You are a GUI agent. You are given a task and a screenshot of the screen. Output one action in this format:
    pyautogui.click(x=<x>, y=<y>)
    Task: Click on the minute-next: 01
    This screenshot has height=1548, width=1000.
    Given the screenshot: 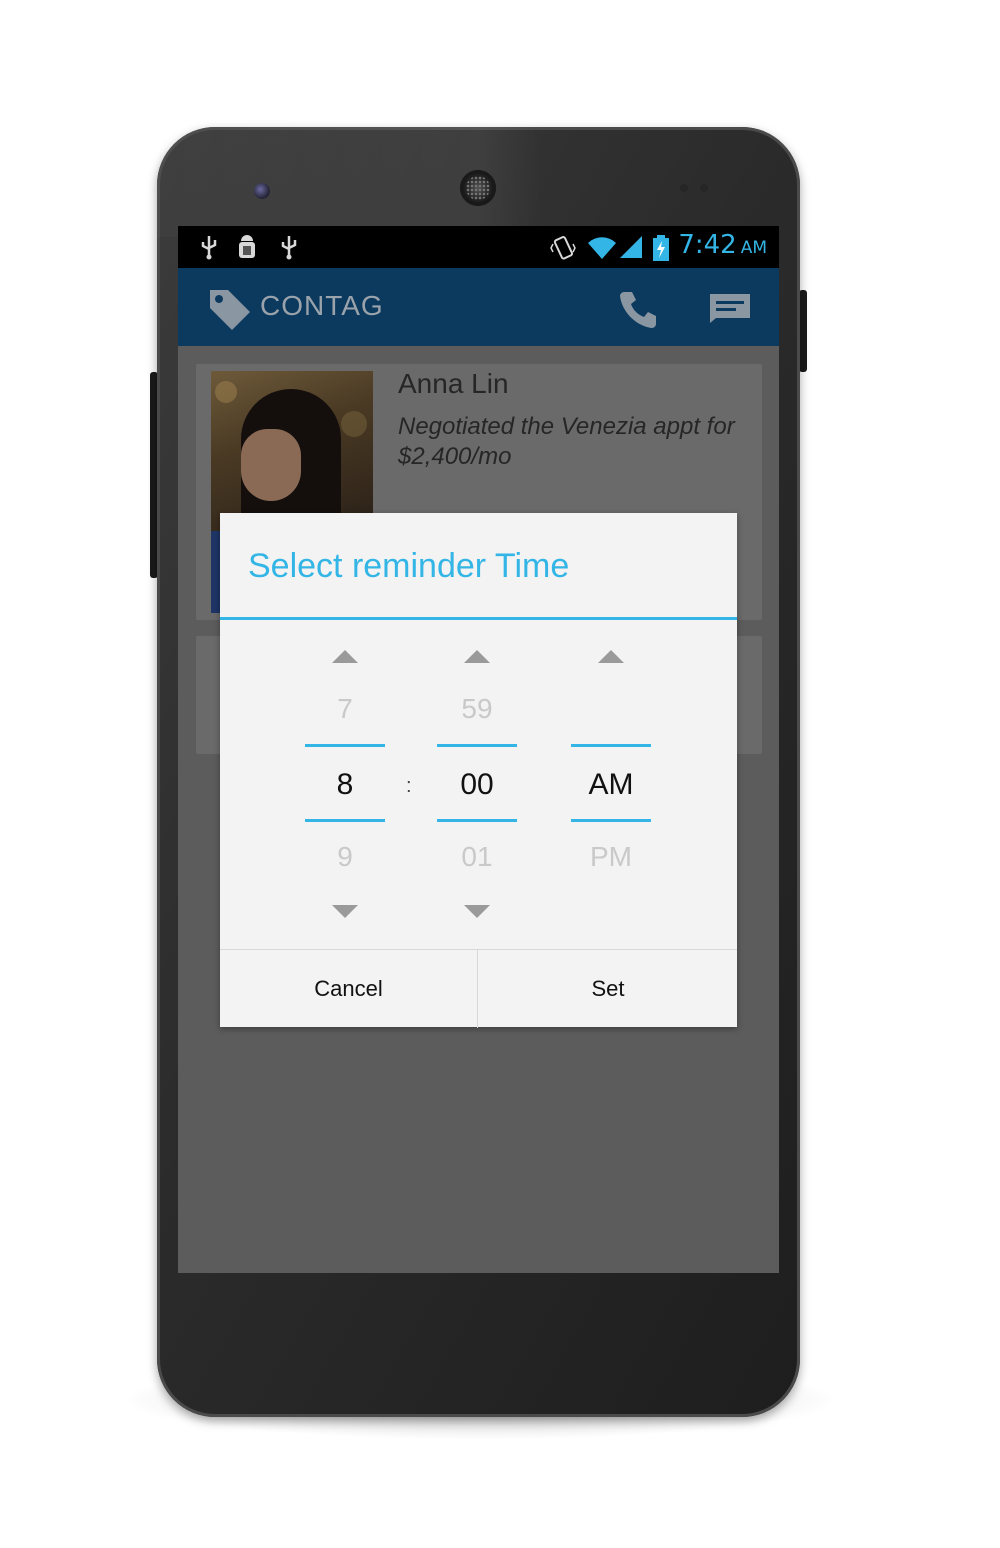 What is the action you would take?
    pyautogui.click(x=477, y=857)
    